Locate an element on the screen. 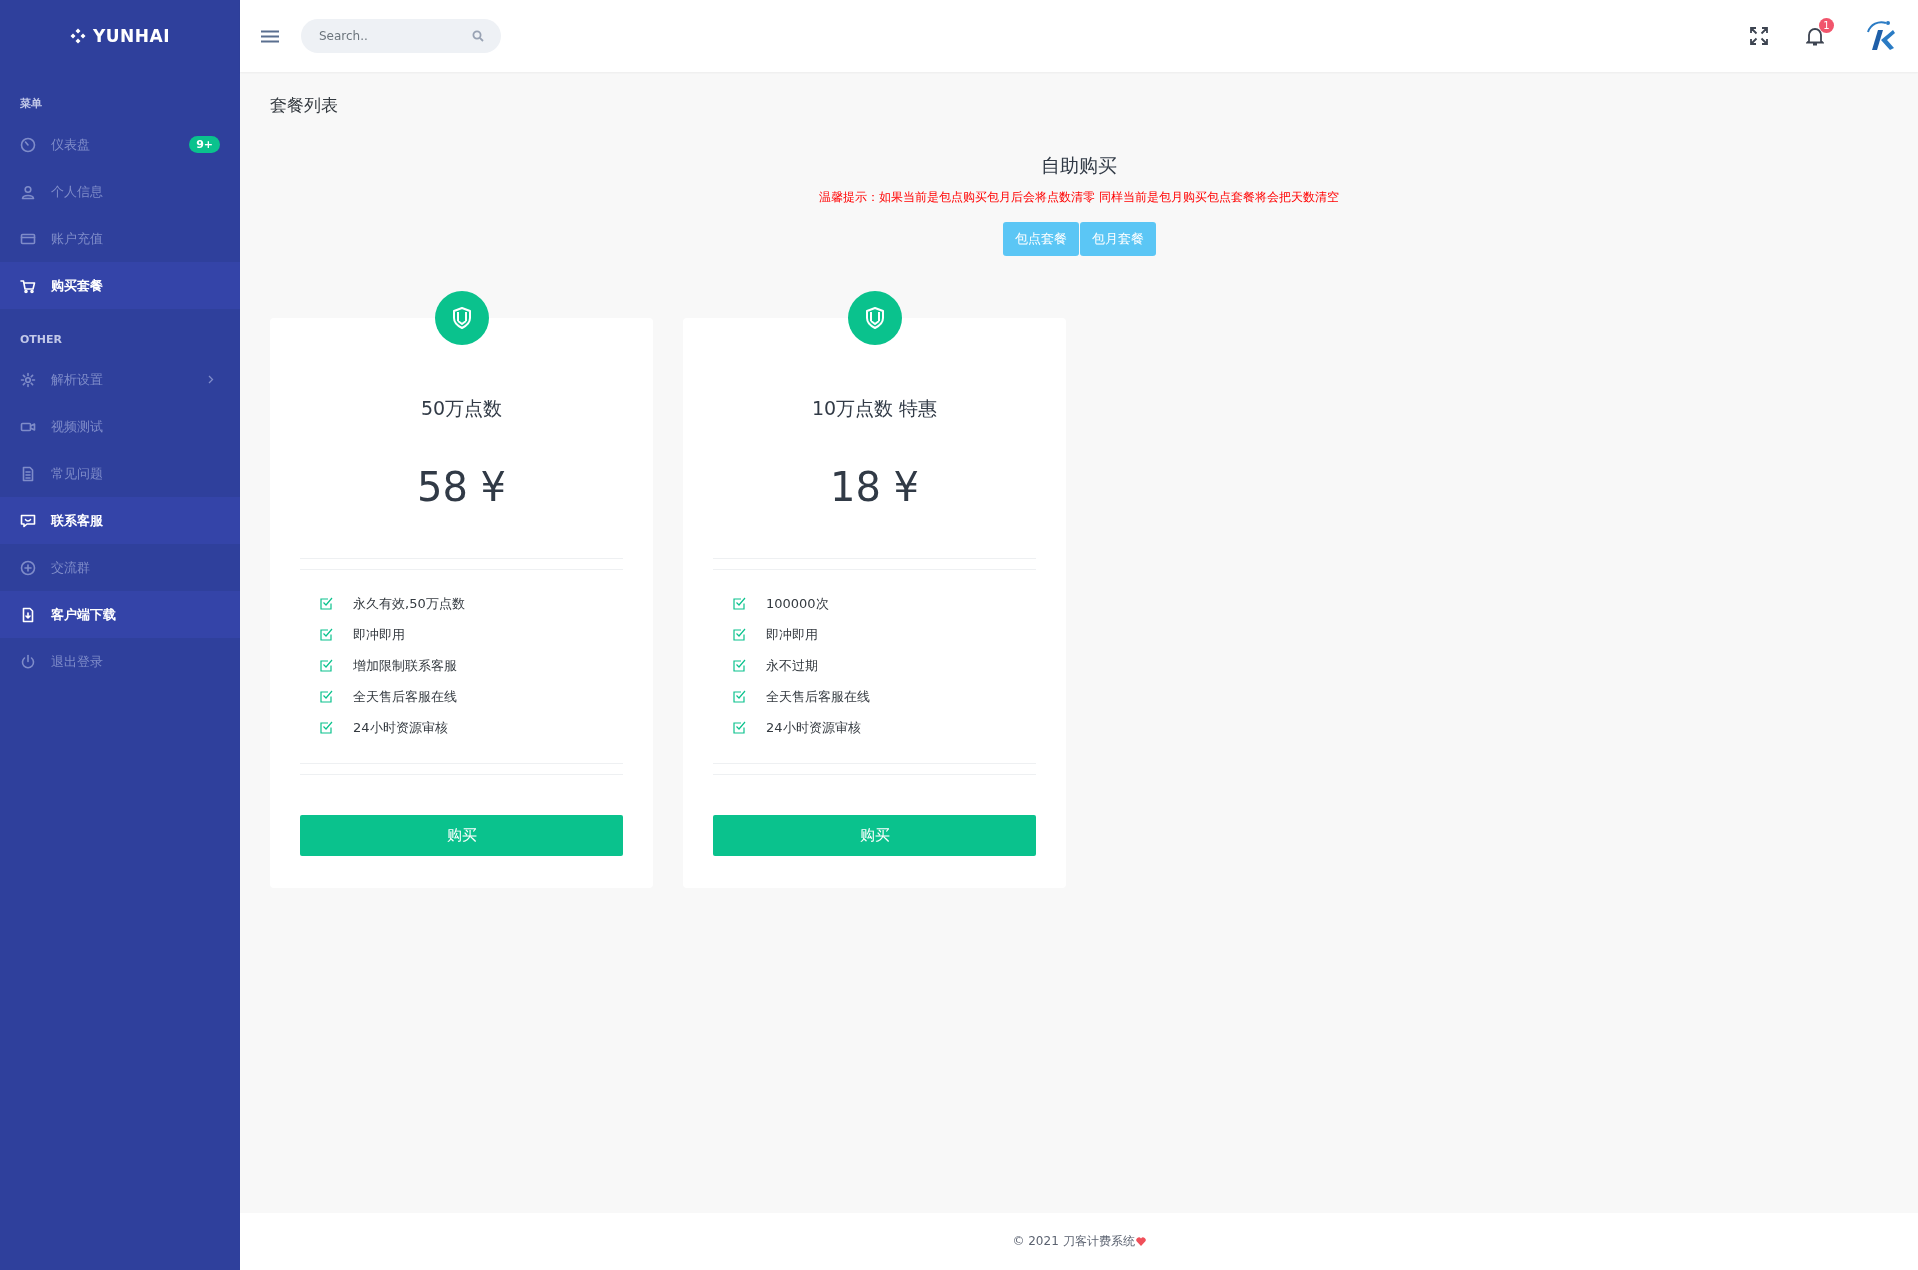  feature-text: 增加限制联系客服 is located at coordinates (405, 665).